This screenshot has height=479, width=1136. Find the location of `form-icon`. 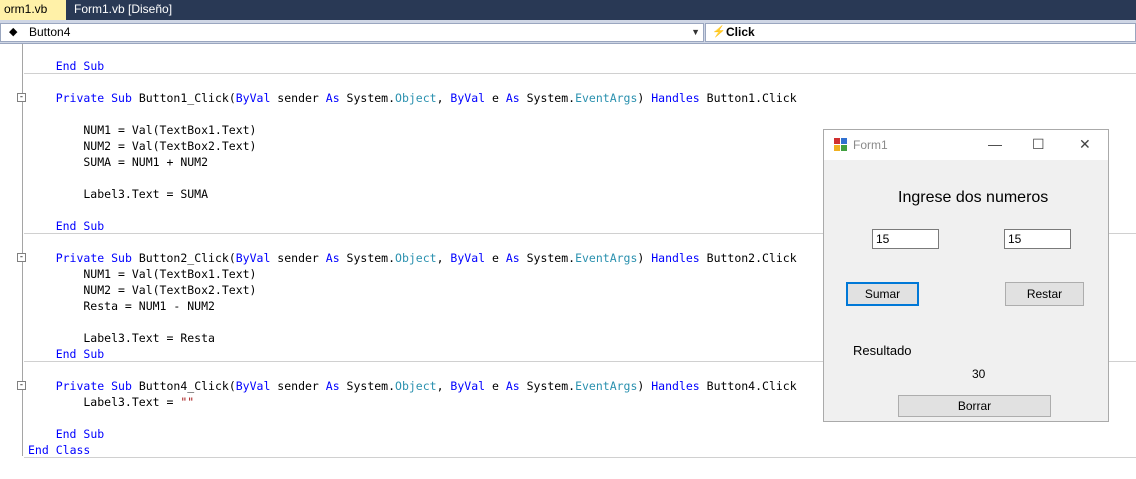

form-icon is located at coordinates (840, 144).